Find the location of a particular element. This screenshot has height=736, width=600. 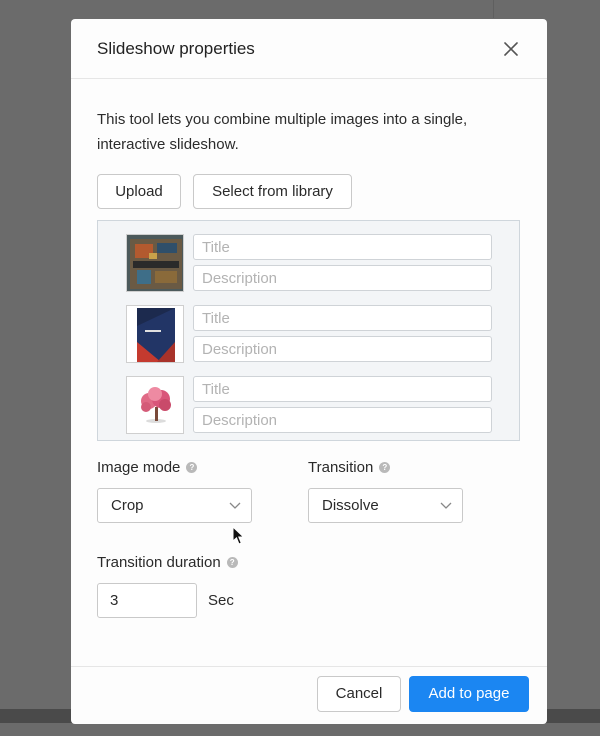

transition-select: Dissolve is located at coordinates (385, 505).